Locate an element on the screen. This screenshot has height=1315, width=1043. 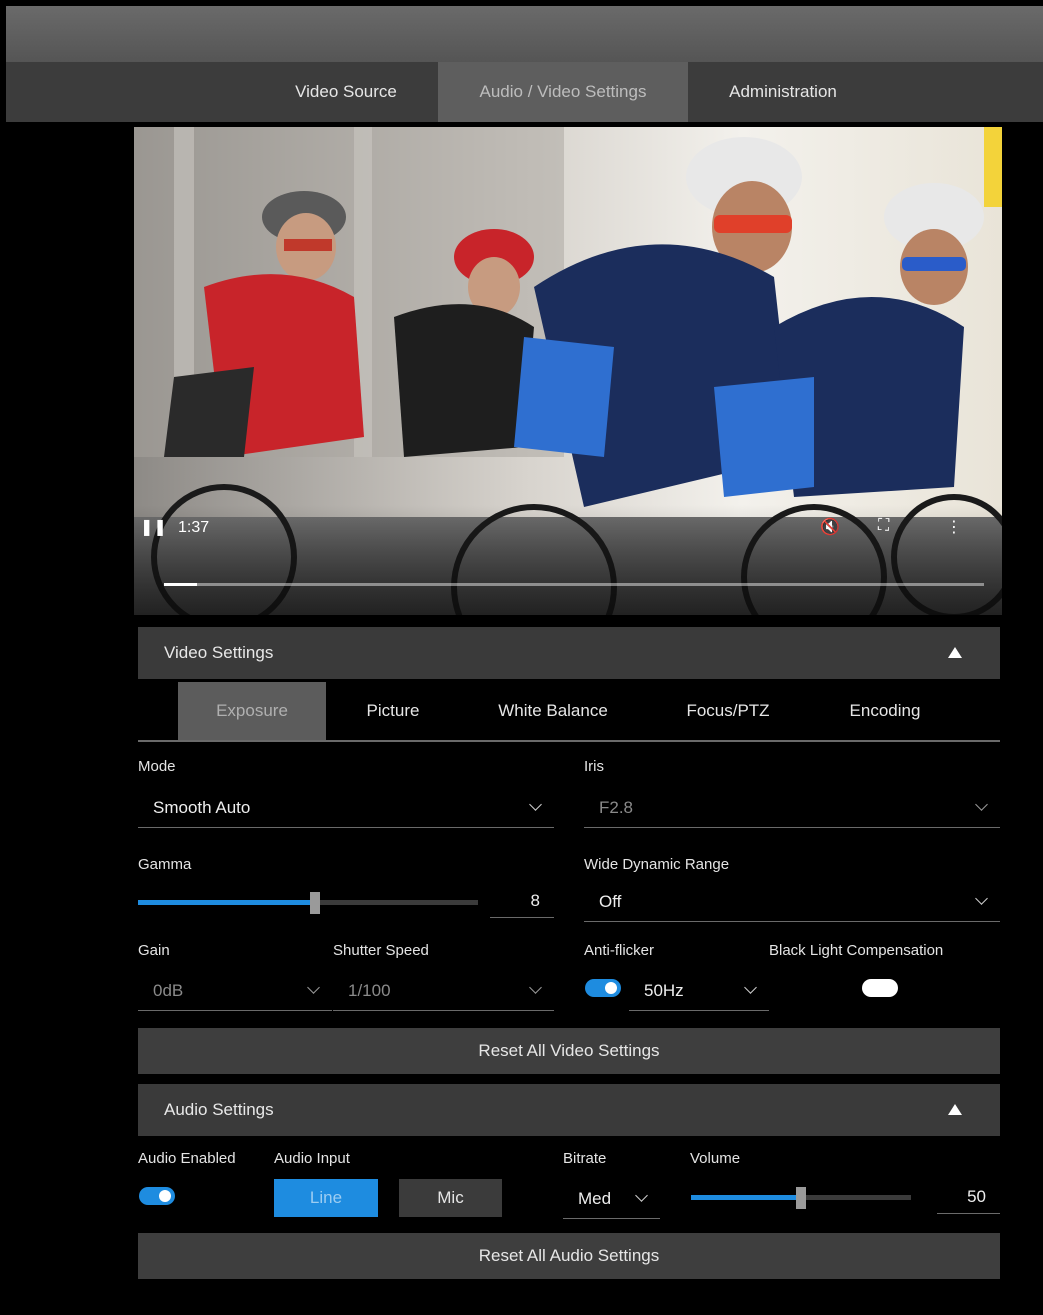
gain-label: Gain is located at coordinates (154, 950).